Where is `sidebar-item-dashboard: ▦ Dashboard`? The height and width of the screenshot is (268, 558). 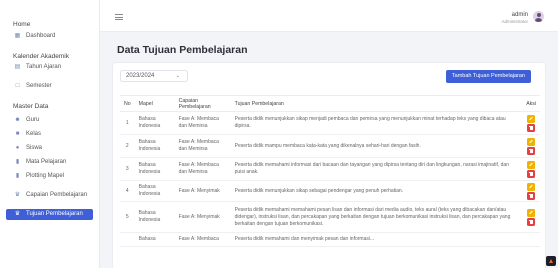
sidebar-item-dashboard: ▦ Dashboard is located at coordinates (49, 36).